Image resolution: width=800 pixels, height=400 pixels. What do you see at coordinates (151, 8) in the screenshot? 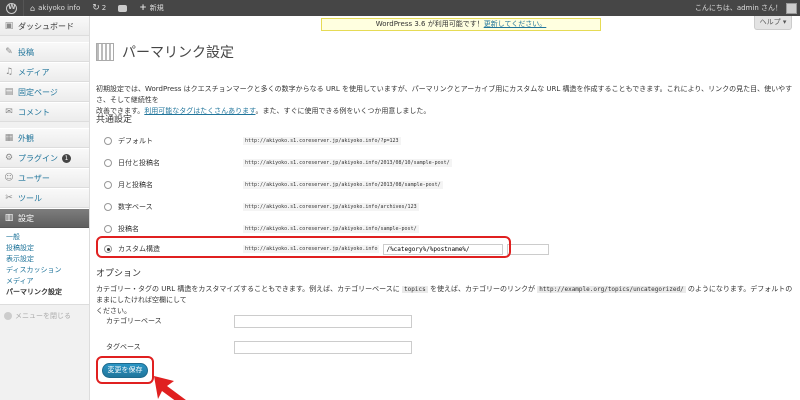
I see `new-content-link: + 新規` at bounding box center [151, 8].